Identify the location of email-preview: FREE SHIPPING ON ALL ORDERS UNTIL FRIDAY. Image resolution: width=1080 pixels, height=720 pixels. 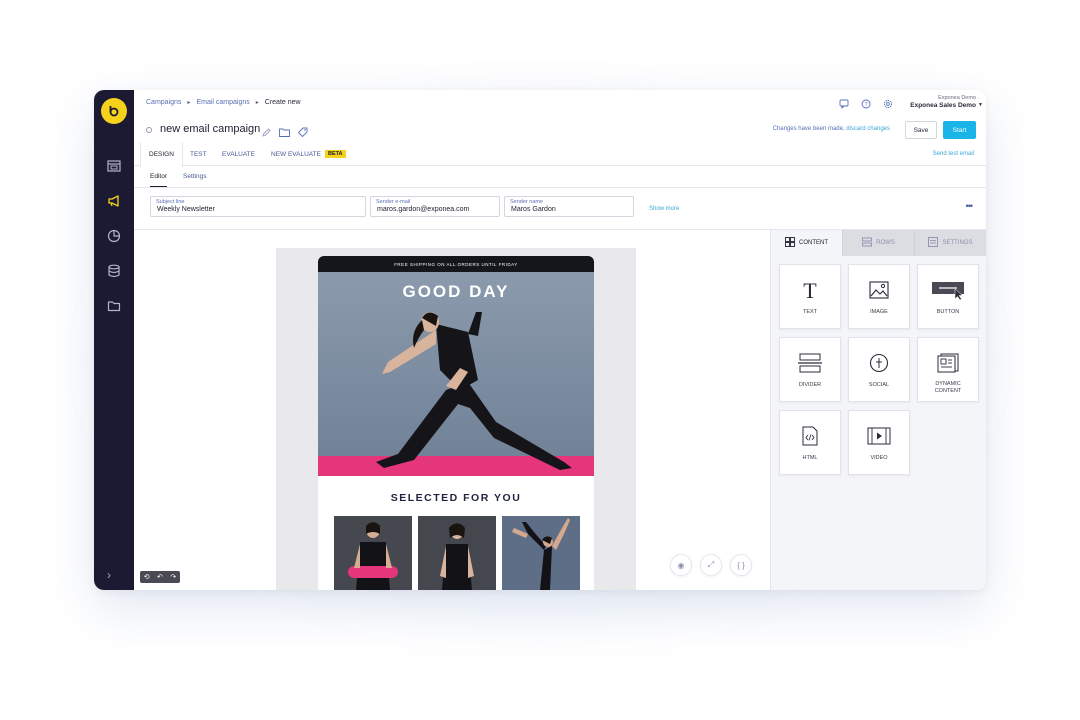
(456, 423).